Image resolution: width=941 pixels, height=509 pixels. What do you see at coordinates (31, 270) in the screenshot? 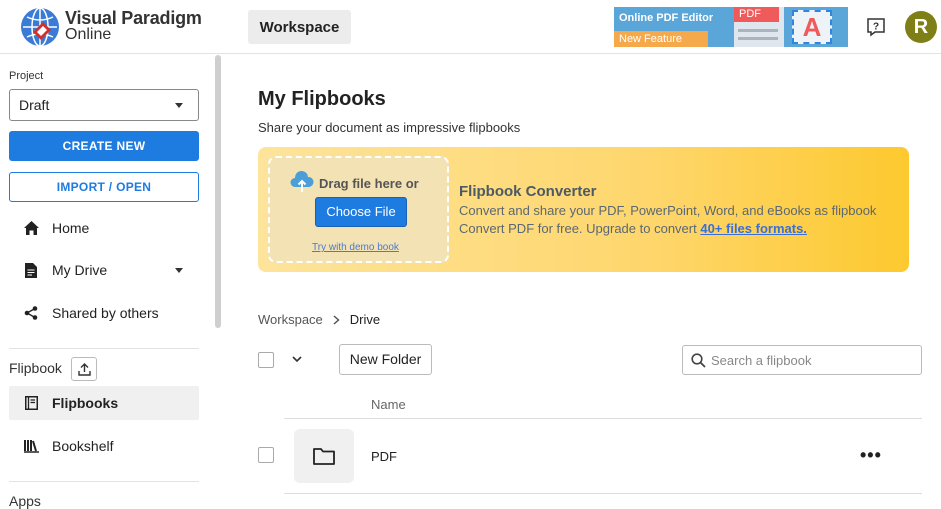
I see `document-icon` at bounding box center [31, 270].